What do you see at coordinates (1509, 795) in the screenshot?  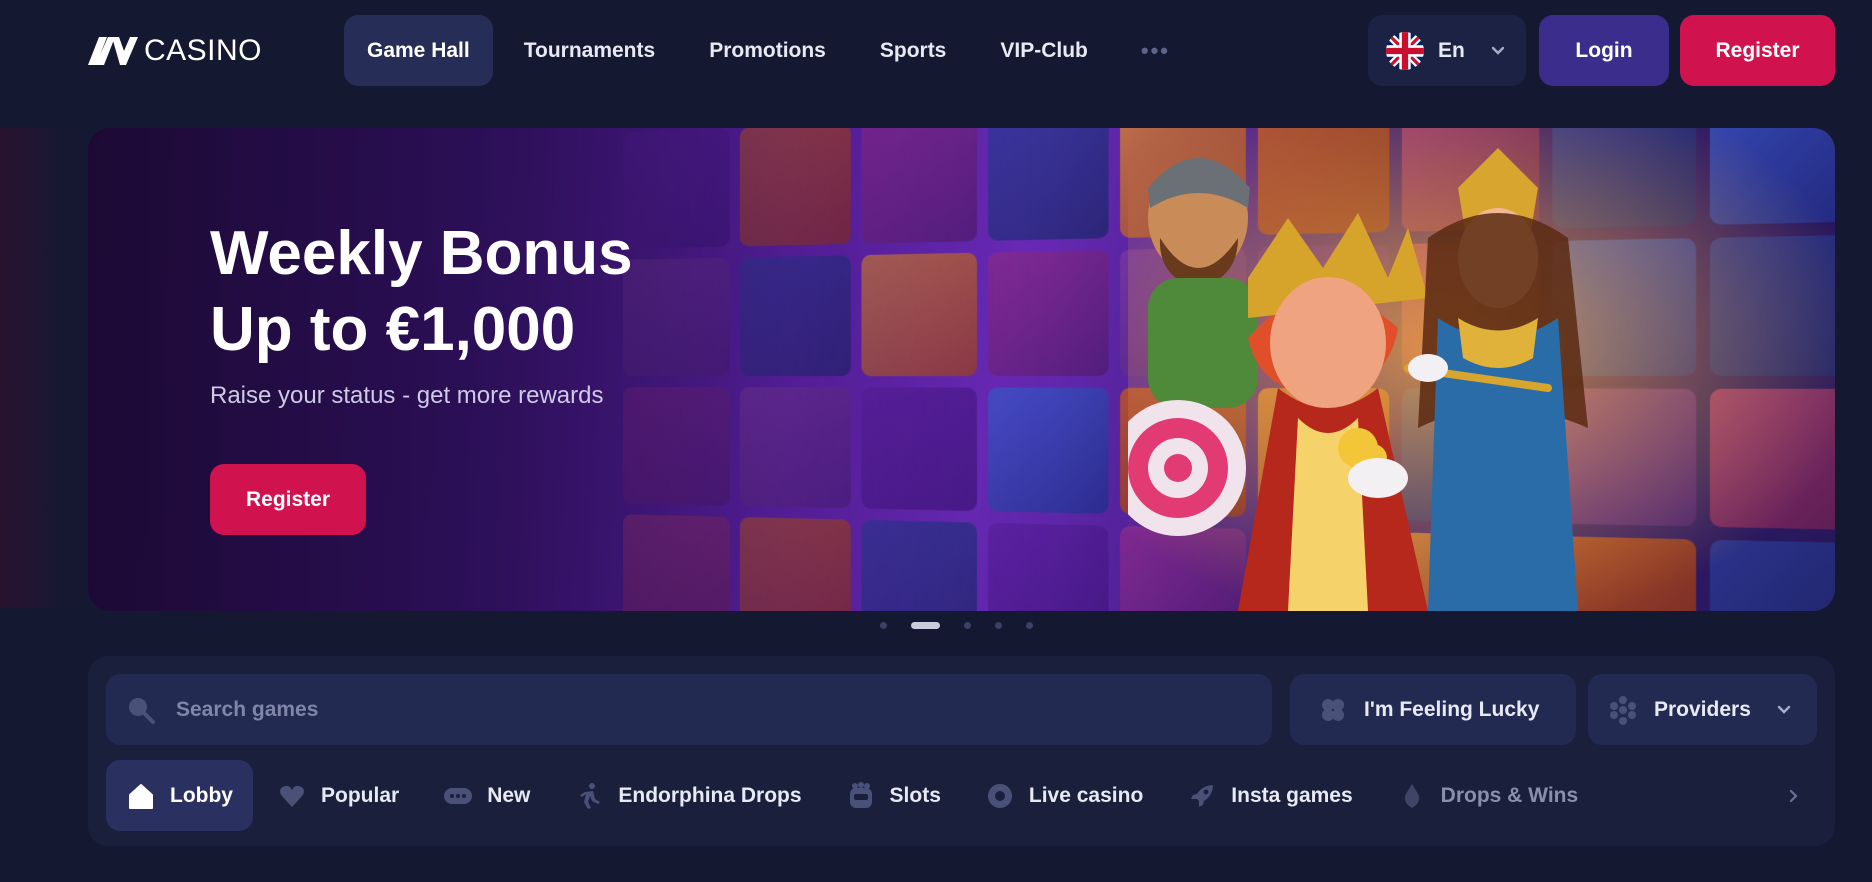 I see `category-label: Drops & Wins` at bounding box center [1509, 795].